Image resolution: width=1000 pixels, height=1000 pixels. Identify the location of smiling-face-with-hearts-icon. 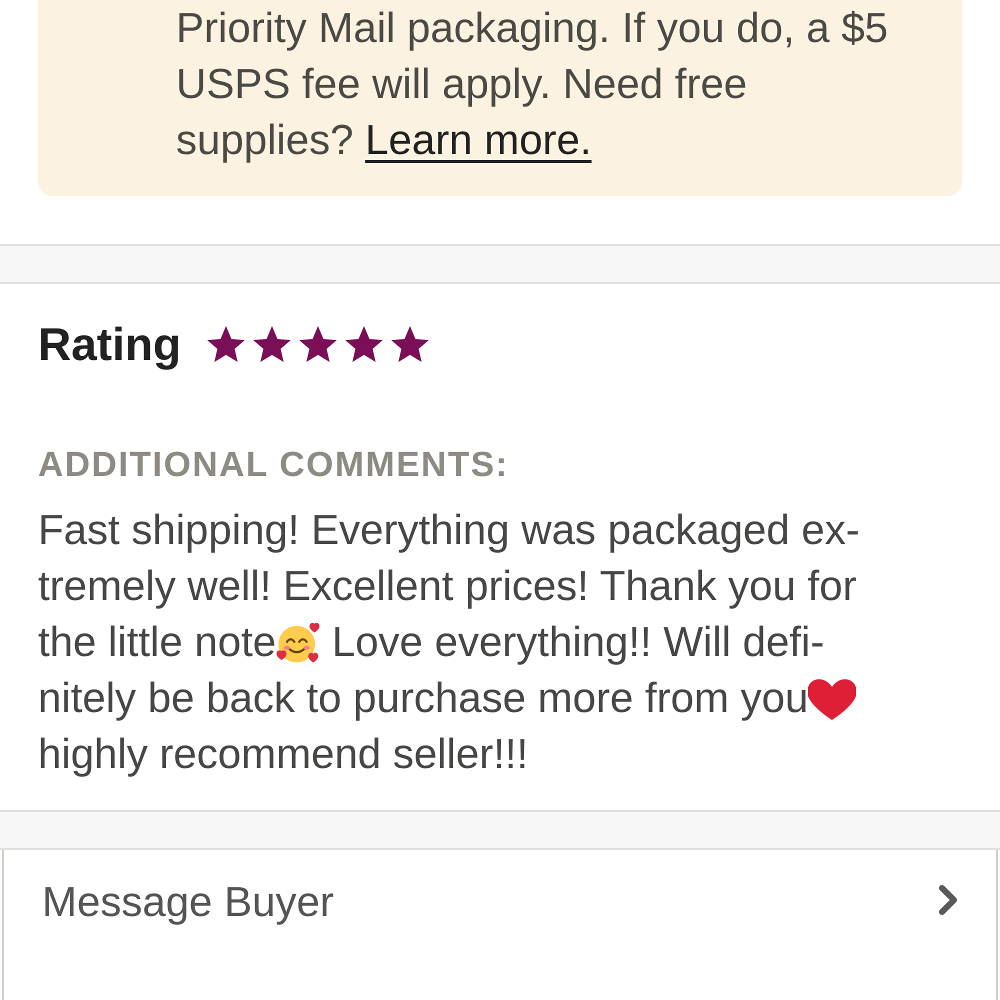
(298, 643).